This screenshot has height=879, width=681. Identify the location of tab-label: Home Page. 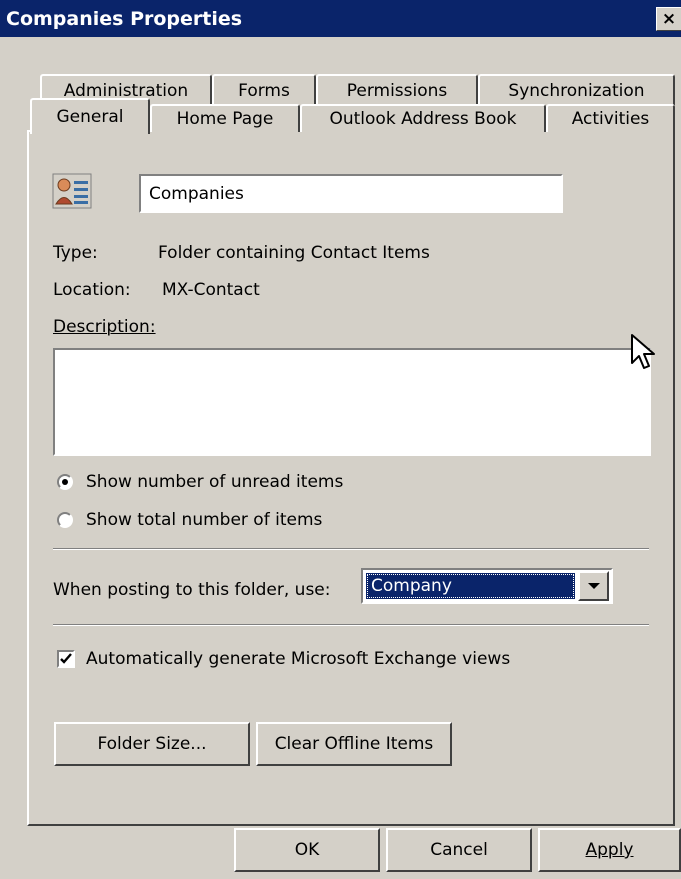
(225, 119).